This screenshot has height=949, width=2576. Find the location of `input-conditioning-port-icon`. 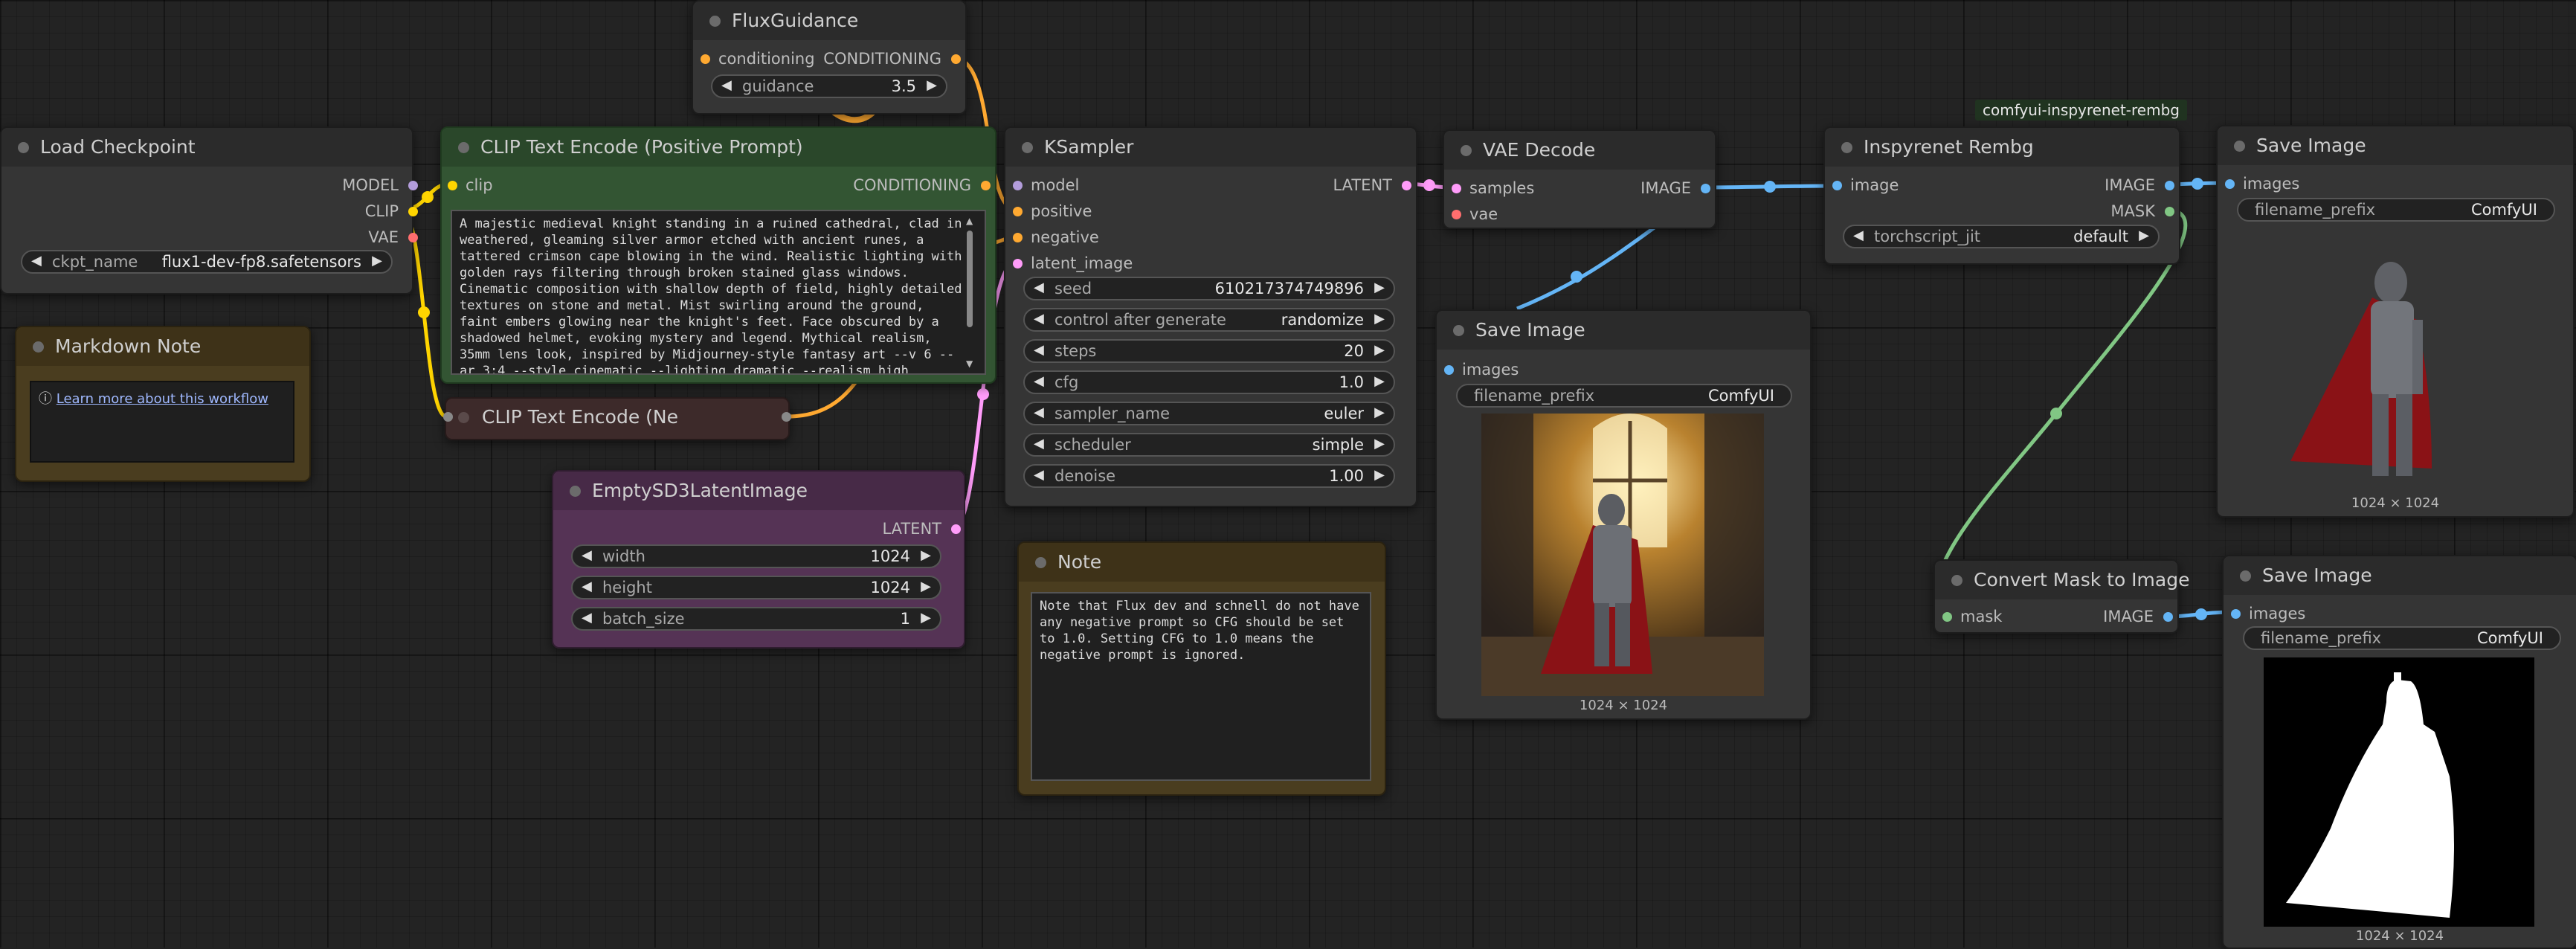

input-conditioning-port-icon is located at coordinates (705, 59).